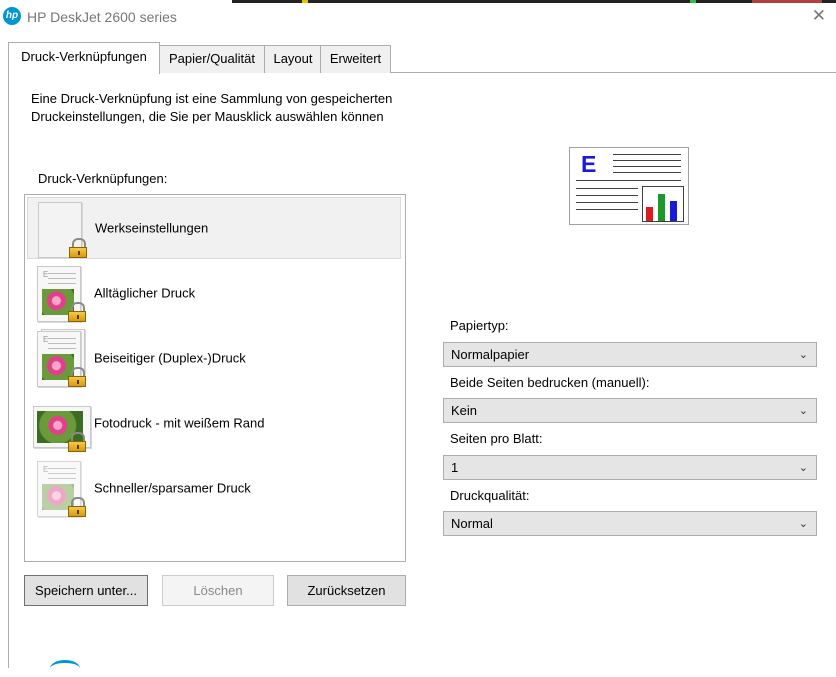  I want to click on shortcut-item-label: Alltäglicher Druck, so click(145, 293).